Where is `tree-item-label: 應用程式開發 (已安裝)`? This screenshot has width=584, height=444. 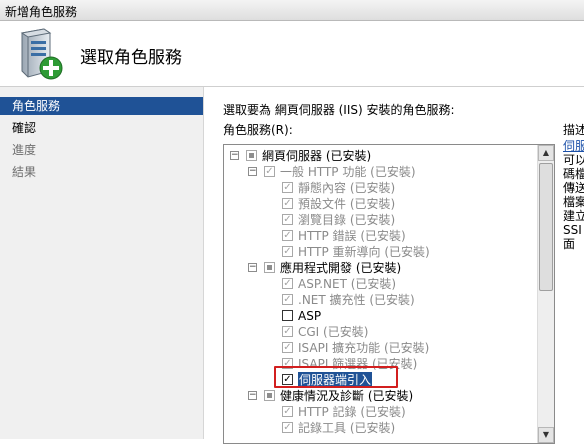
tree-item-label: 應用程式開發 (已安裝) is located at coordinates (341, 268).